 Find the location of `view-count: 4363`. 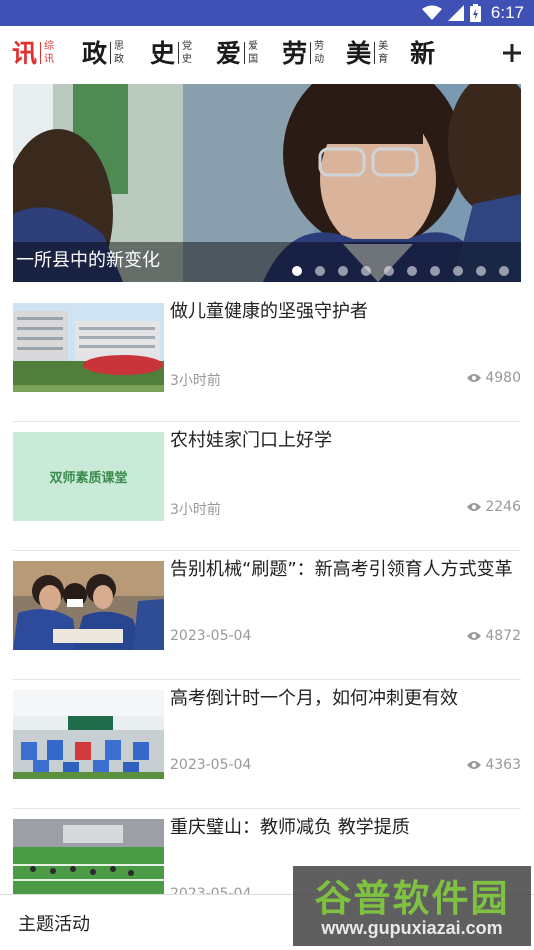

view-count: 4363 is located at coordinates (503, 765).